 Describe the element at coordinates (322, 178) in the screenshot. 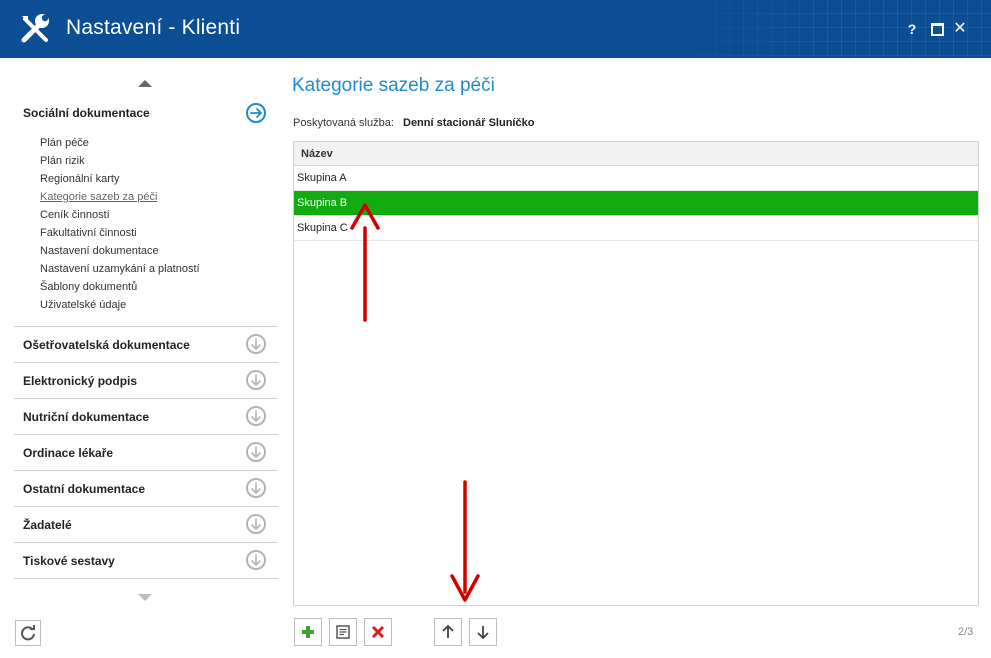

I see `table-cell: Skupina A` at that location.